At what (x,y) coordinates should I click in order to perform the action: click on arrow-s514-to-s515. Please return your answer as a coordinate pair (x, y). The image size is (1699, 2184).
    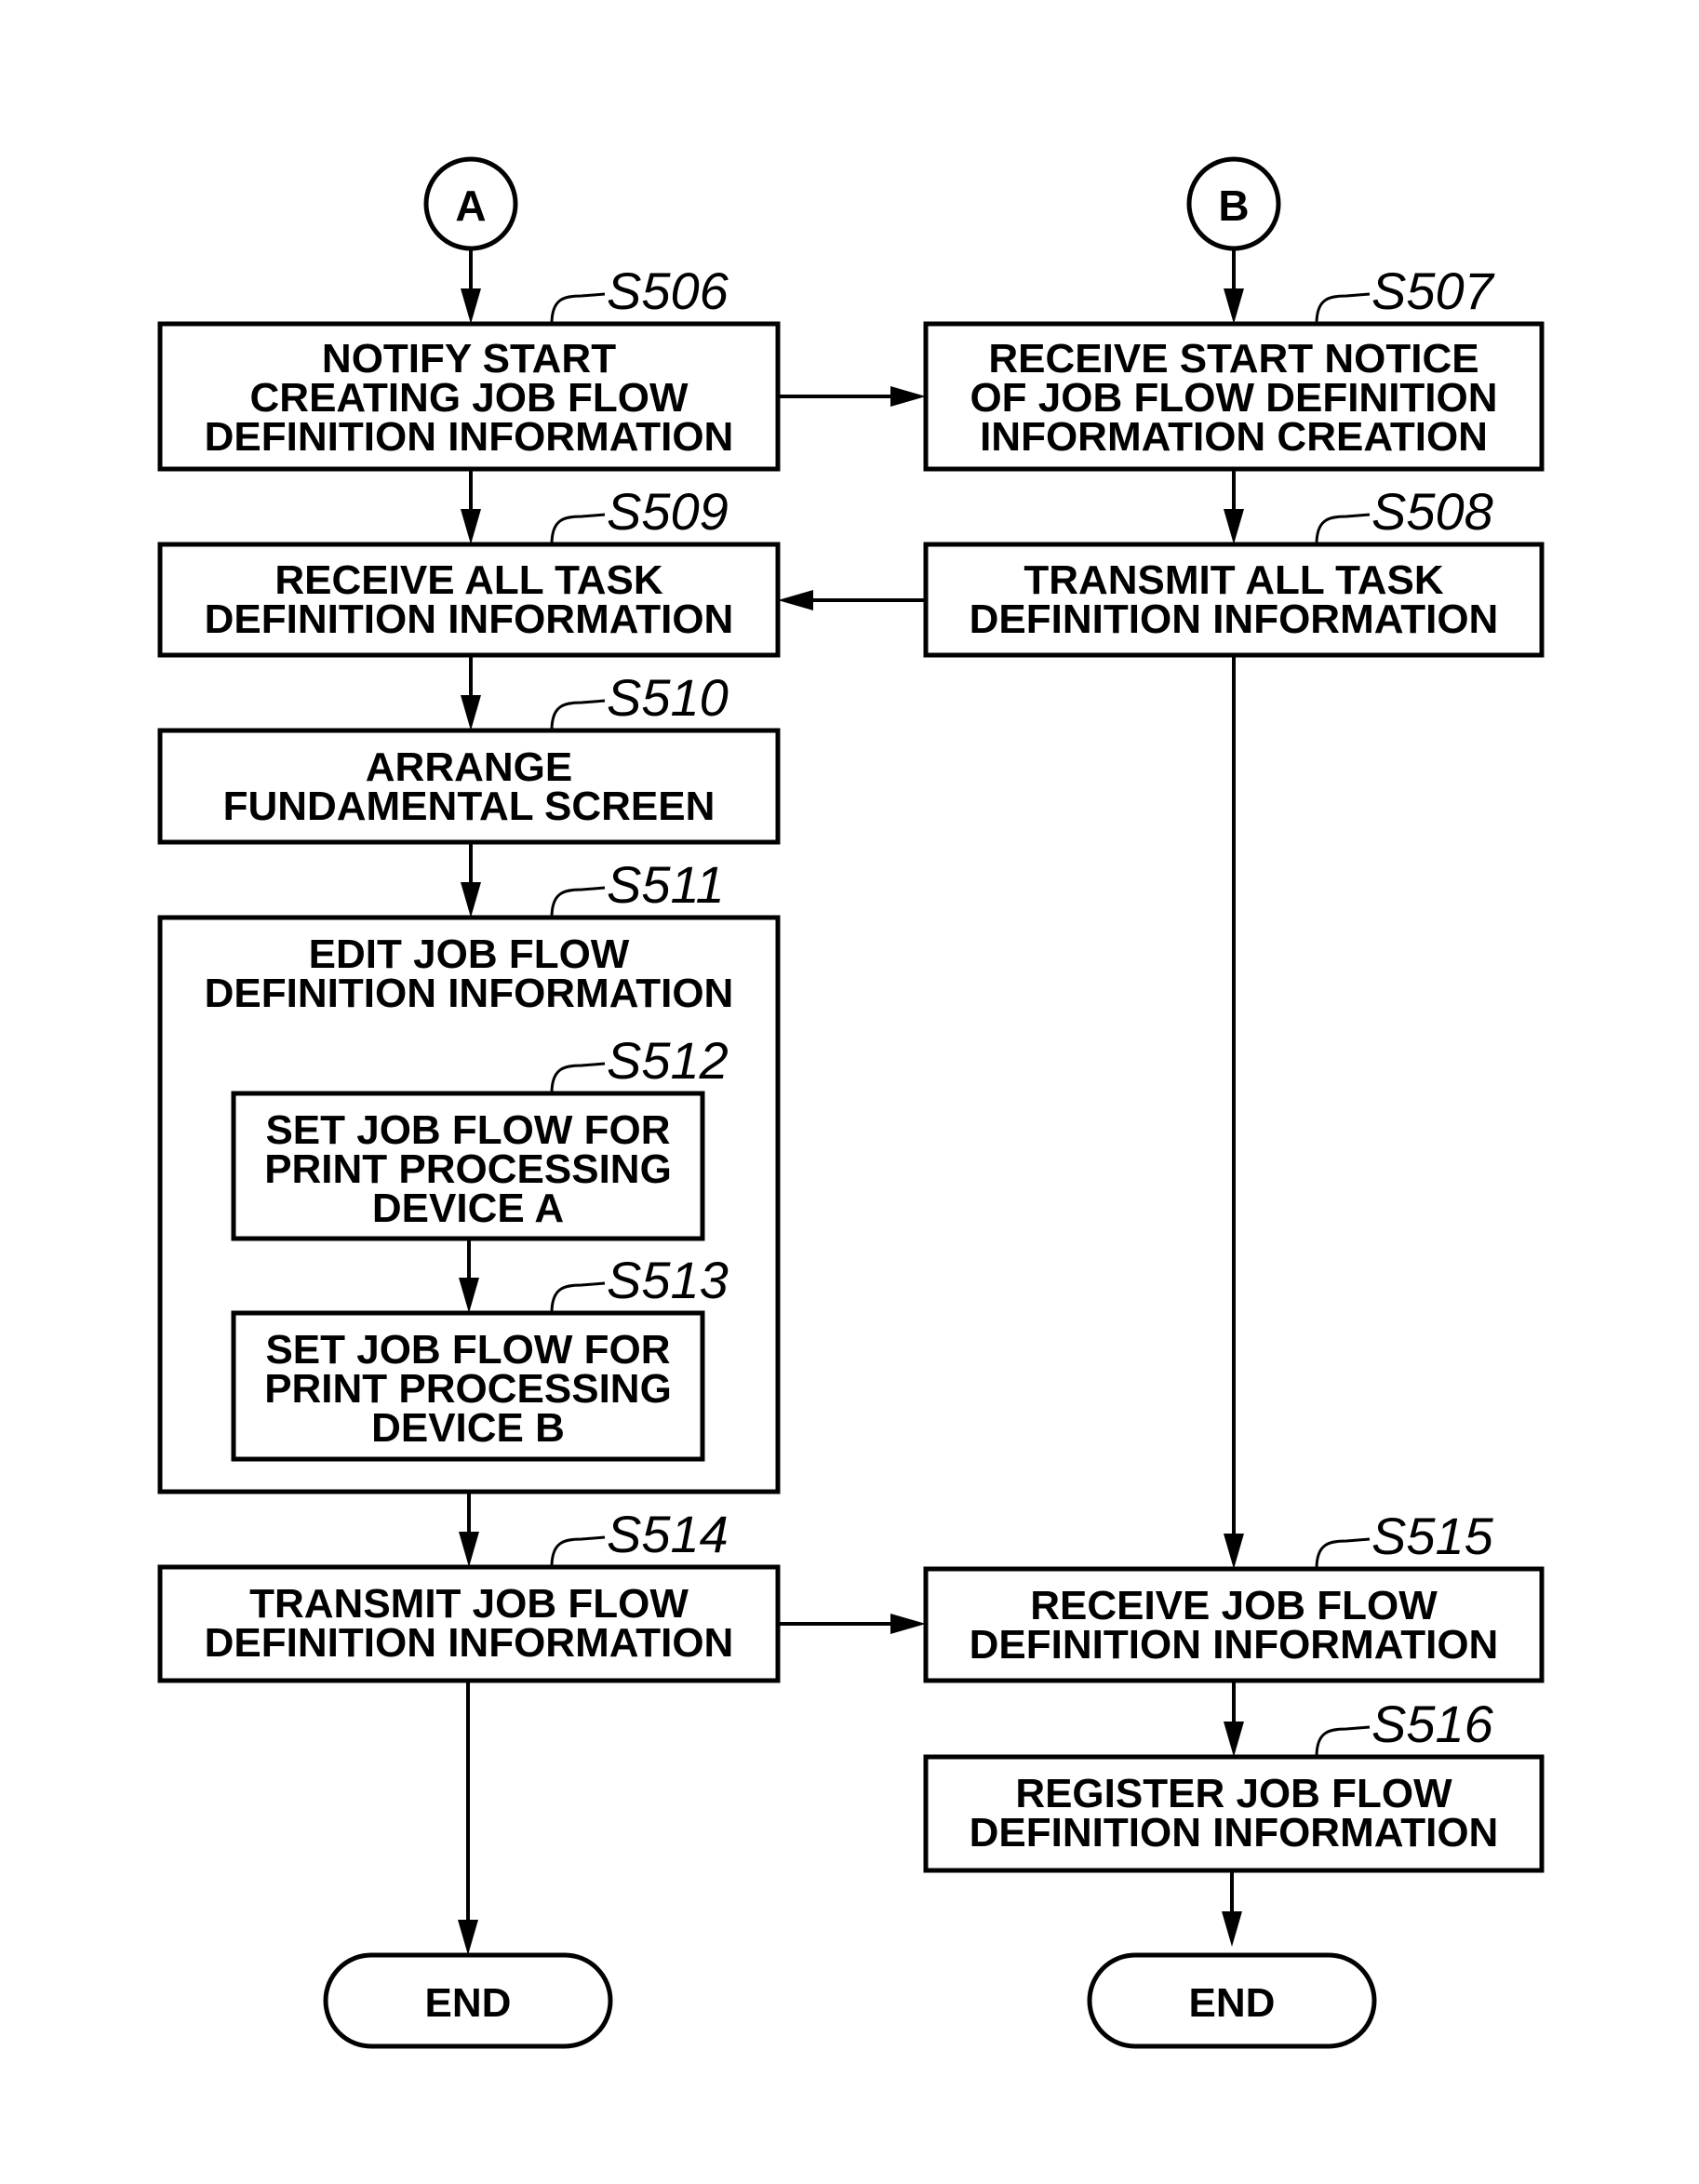
    Looking at the image, I should click on (852, 1624).